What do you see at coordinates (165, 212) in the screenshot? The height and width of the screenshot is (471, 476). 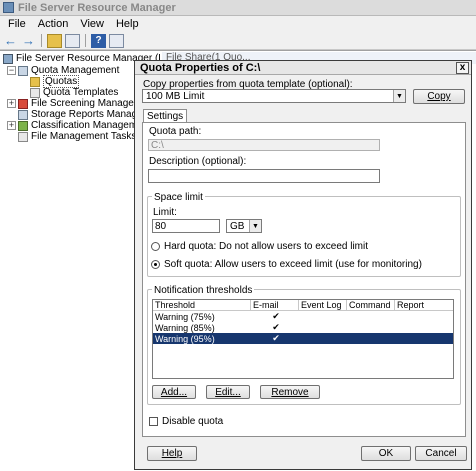 I see `limit-label: Limit:` at bounding box center [165, 212].